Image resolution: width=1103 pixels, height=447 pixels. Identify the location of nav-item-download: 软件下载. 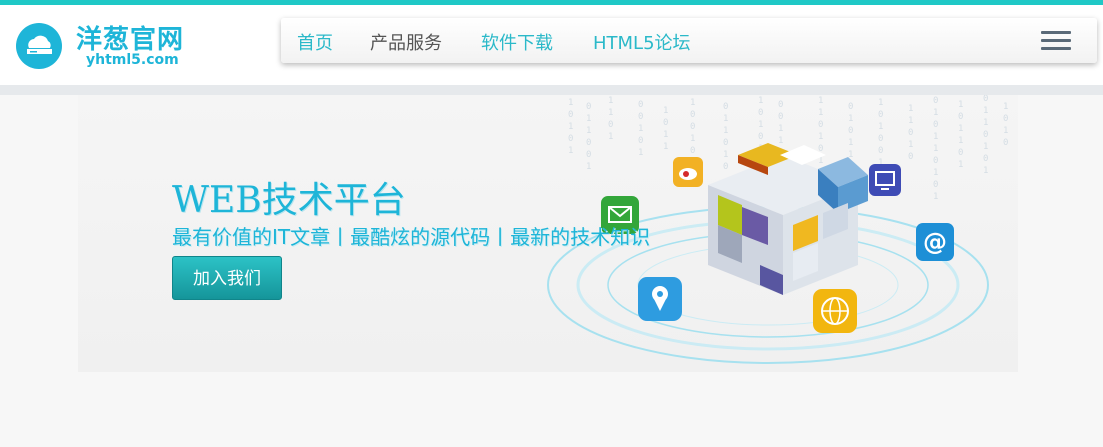
(517, 42).